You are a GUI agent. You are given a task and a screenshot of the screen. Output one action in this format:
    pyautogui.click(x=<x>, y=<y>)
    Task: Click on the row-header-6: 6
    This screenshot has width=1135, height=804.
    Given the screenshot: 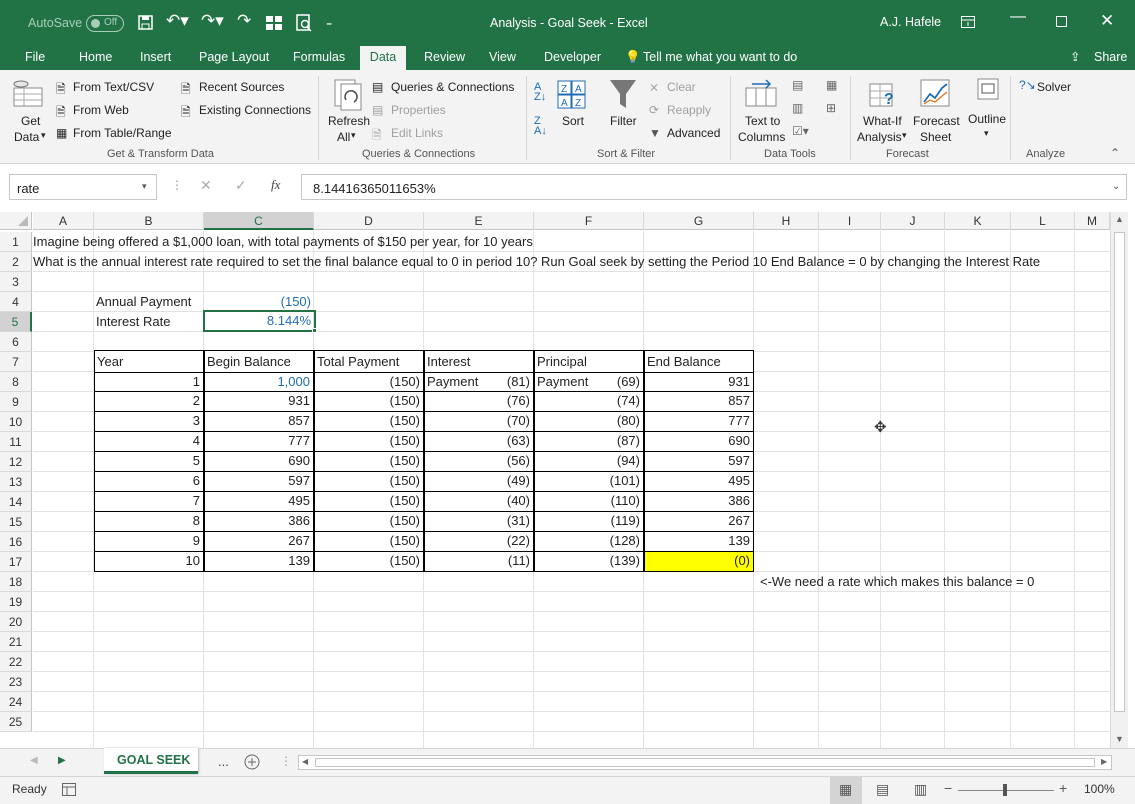 What is the action you would take?
    pyautogui.click(x=16, y=342)
    